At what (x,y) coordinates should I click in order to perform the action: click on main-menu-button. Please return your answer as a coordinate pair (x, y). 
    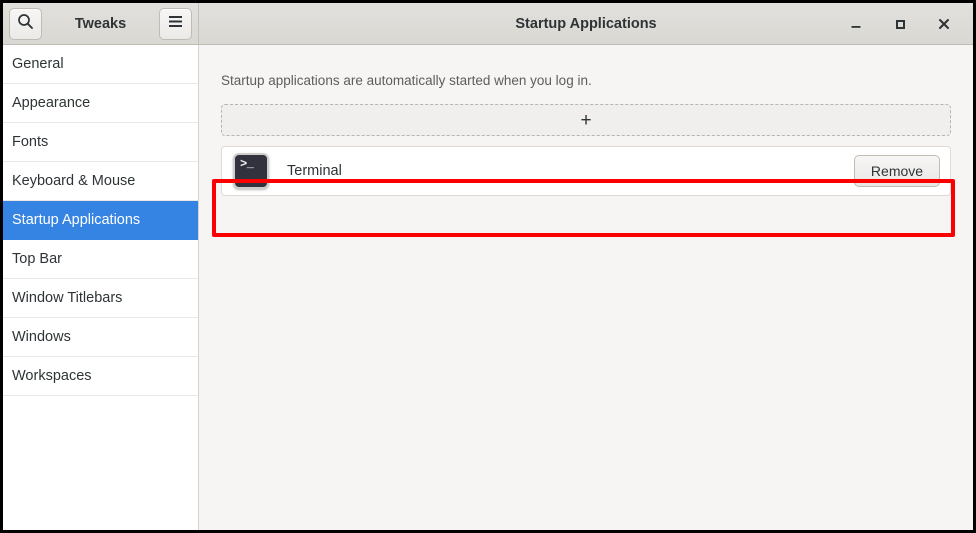
    Looking at the image, I should click on (175, 23).